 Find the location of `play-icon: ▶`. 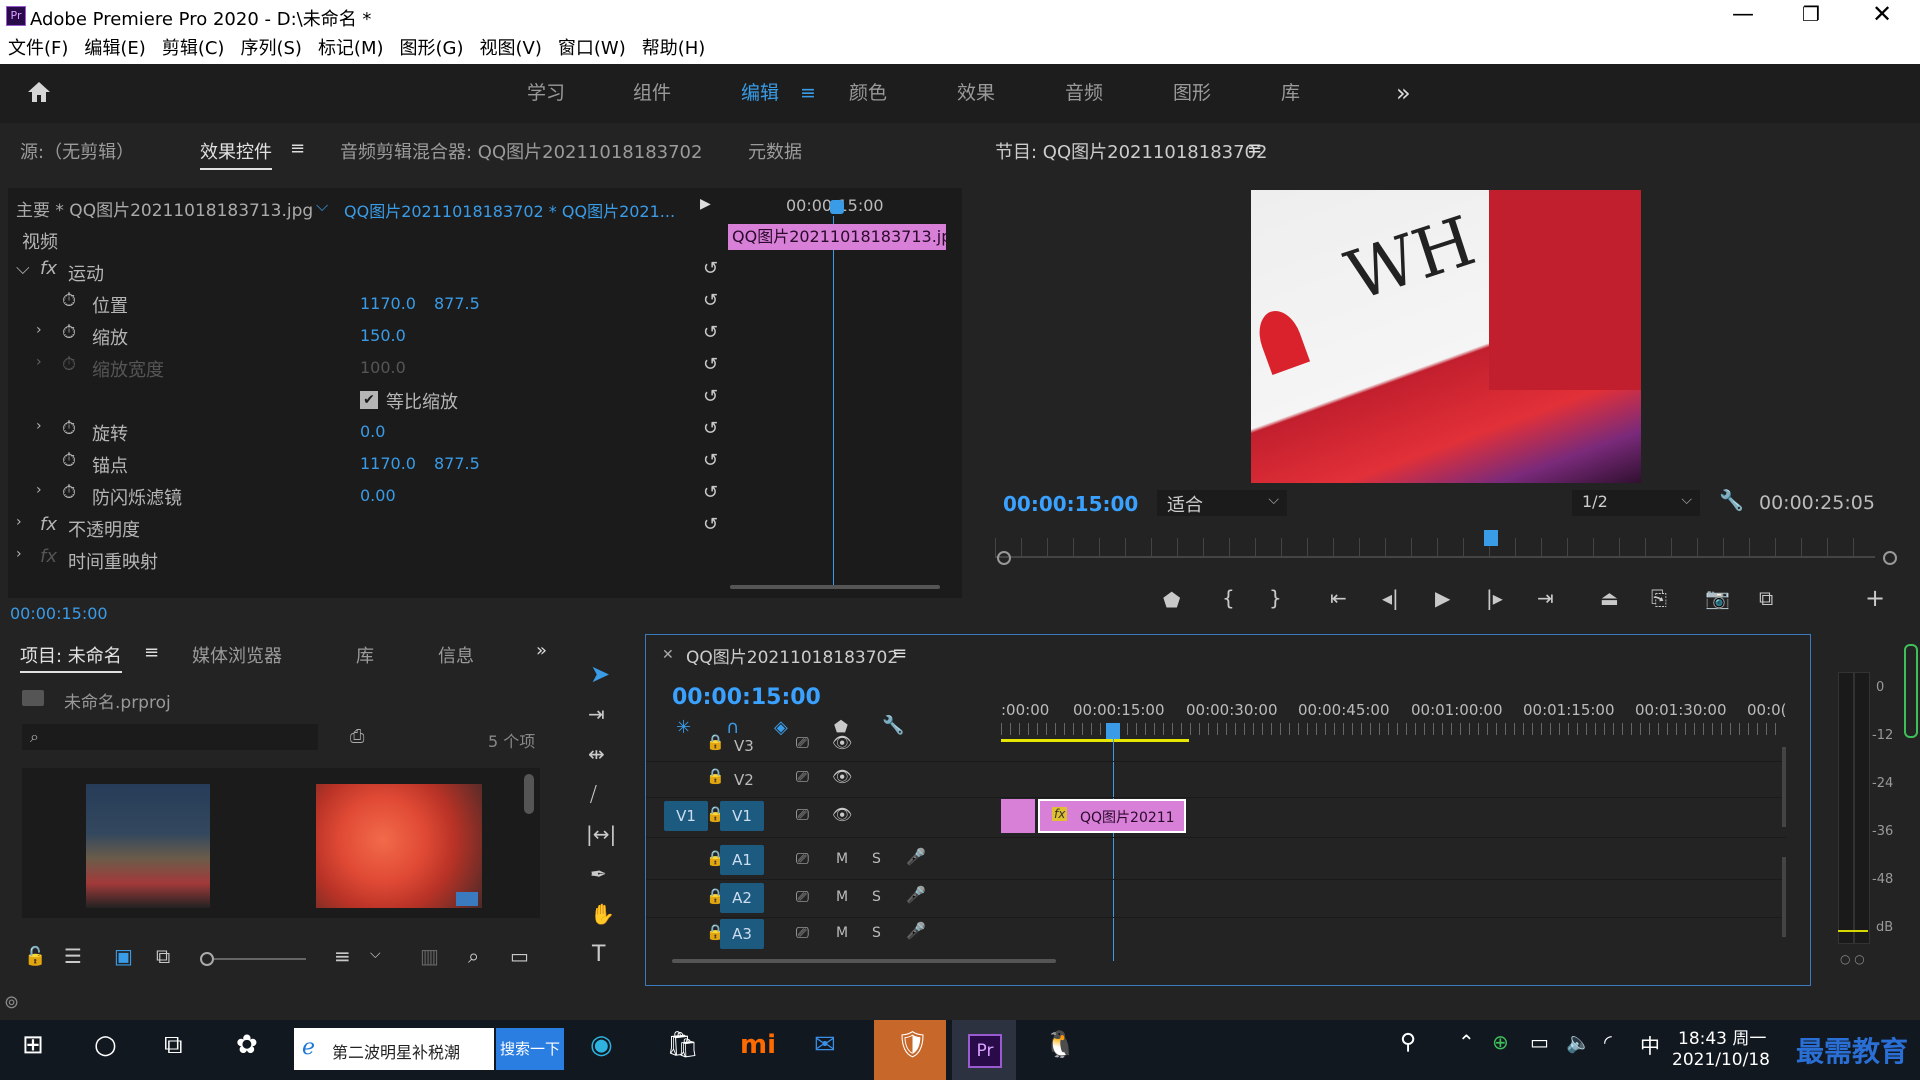

play-icon: ▶ is located at coordinates (1442, 598).